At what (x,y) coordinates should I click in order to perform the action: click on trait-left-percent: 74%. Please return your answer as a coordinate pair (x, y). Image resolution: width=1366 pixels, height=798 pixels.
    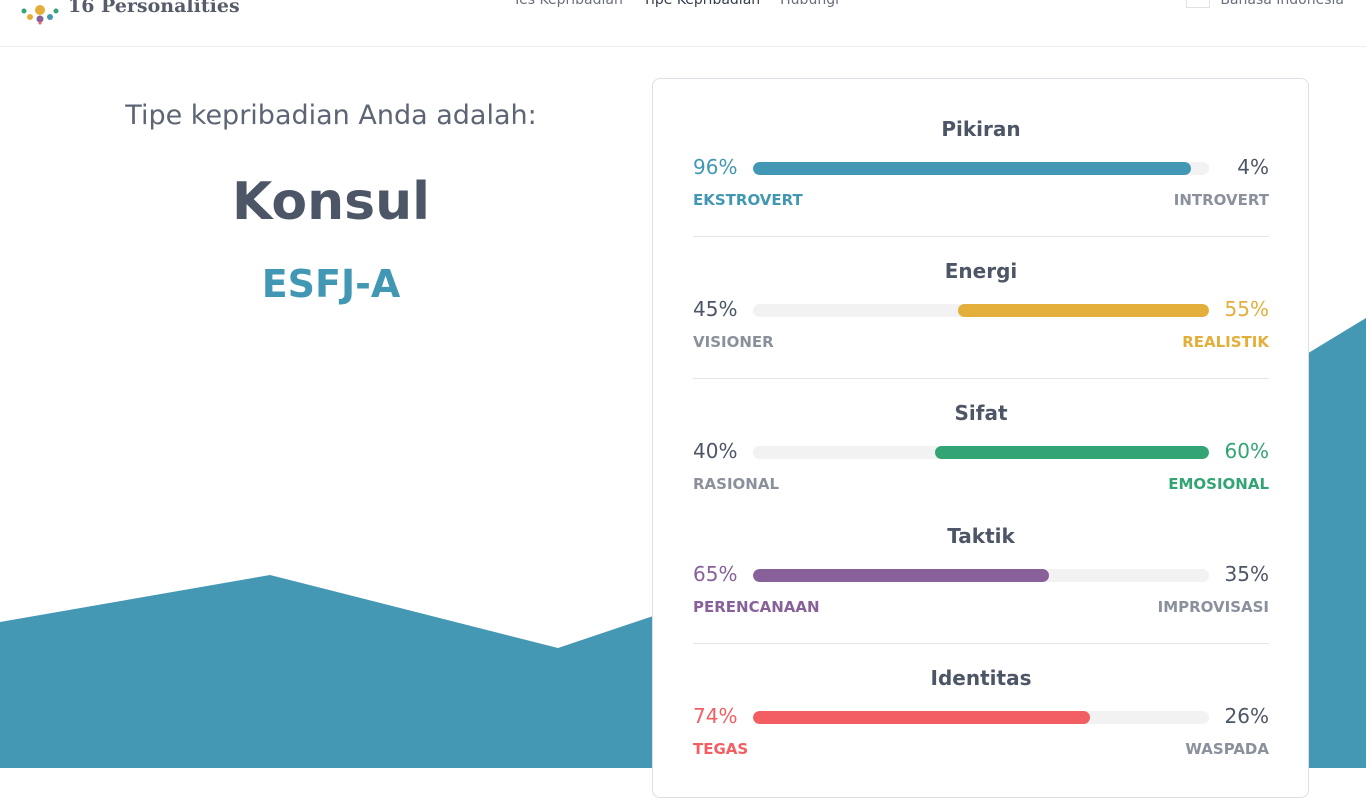
    Looking at the image, I should click on (715, 716).